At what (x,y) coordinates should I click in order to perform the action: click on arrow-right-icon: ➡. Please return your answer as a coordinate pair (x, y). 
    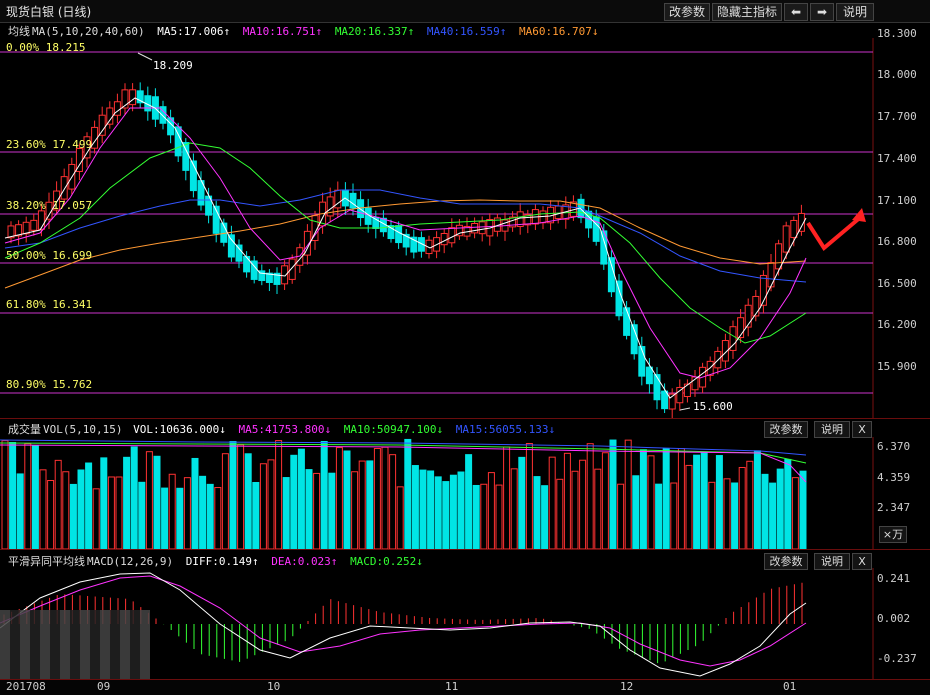
    Looking at the image, I should click on (822, 12).